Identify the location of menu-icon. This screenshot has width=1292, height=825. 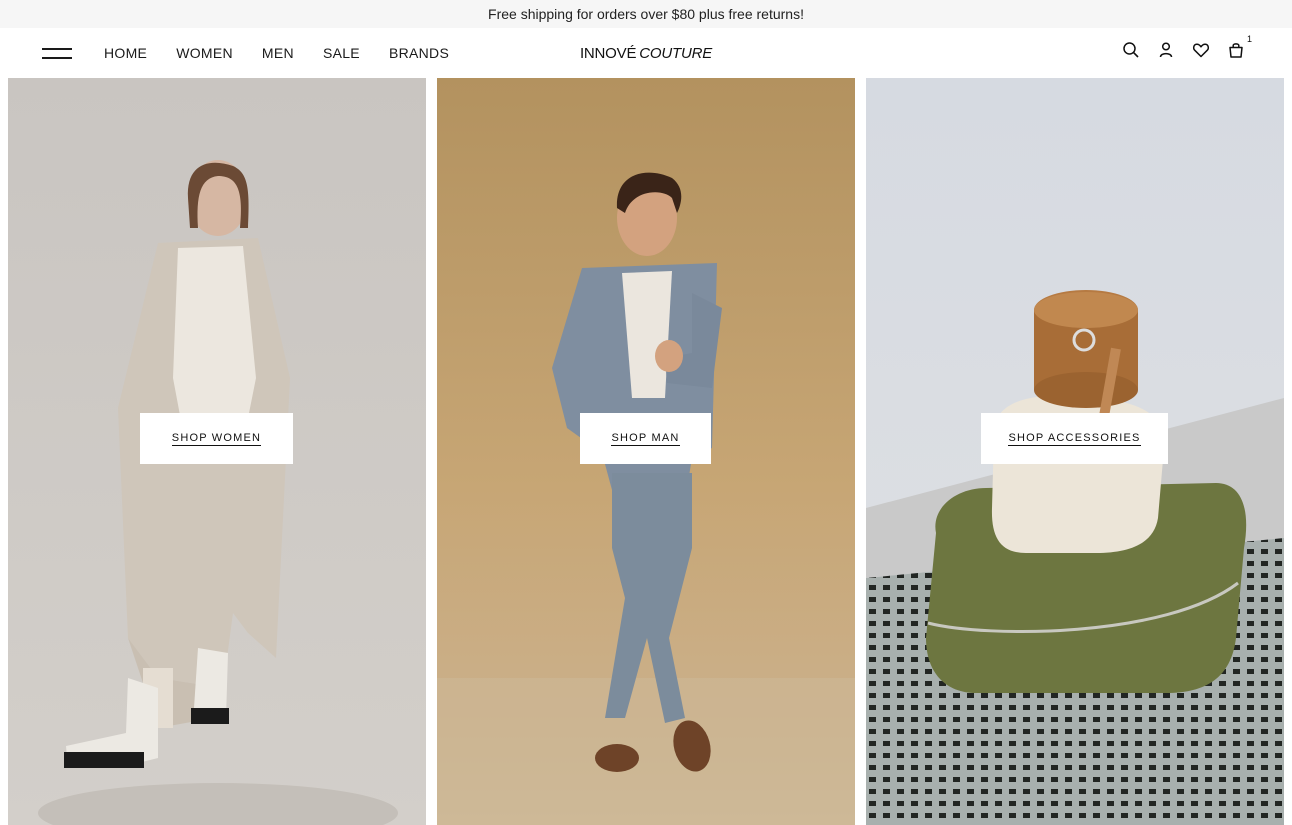
(56, 53).